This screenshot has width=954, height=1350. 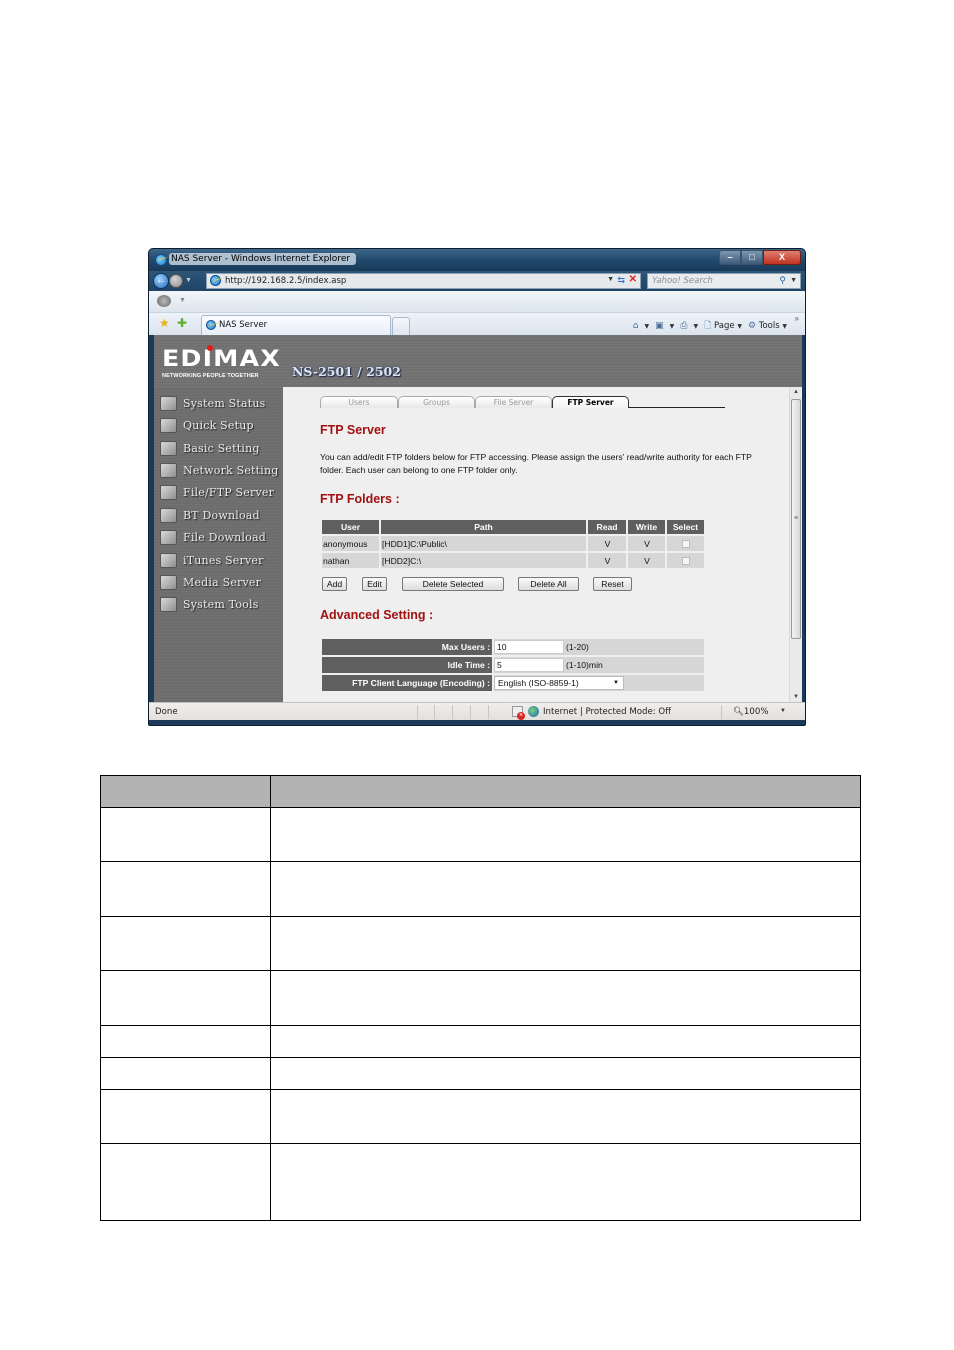 I want to click on search-icon: ⚲, so click(x=782, y=280).